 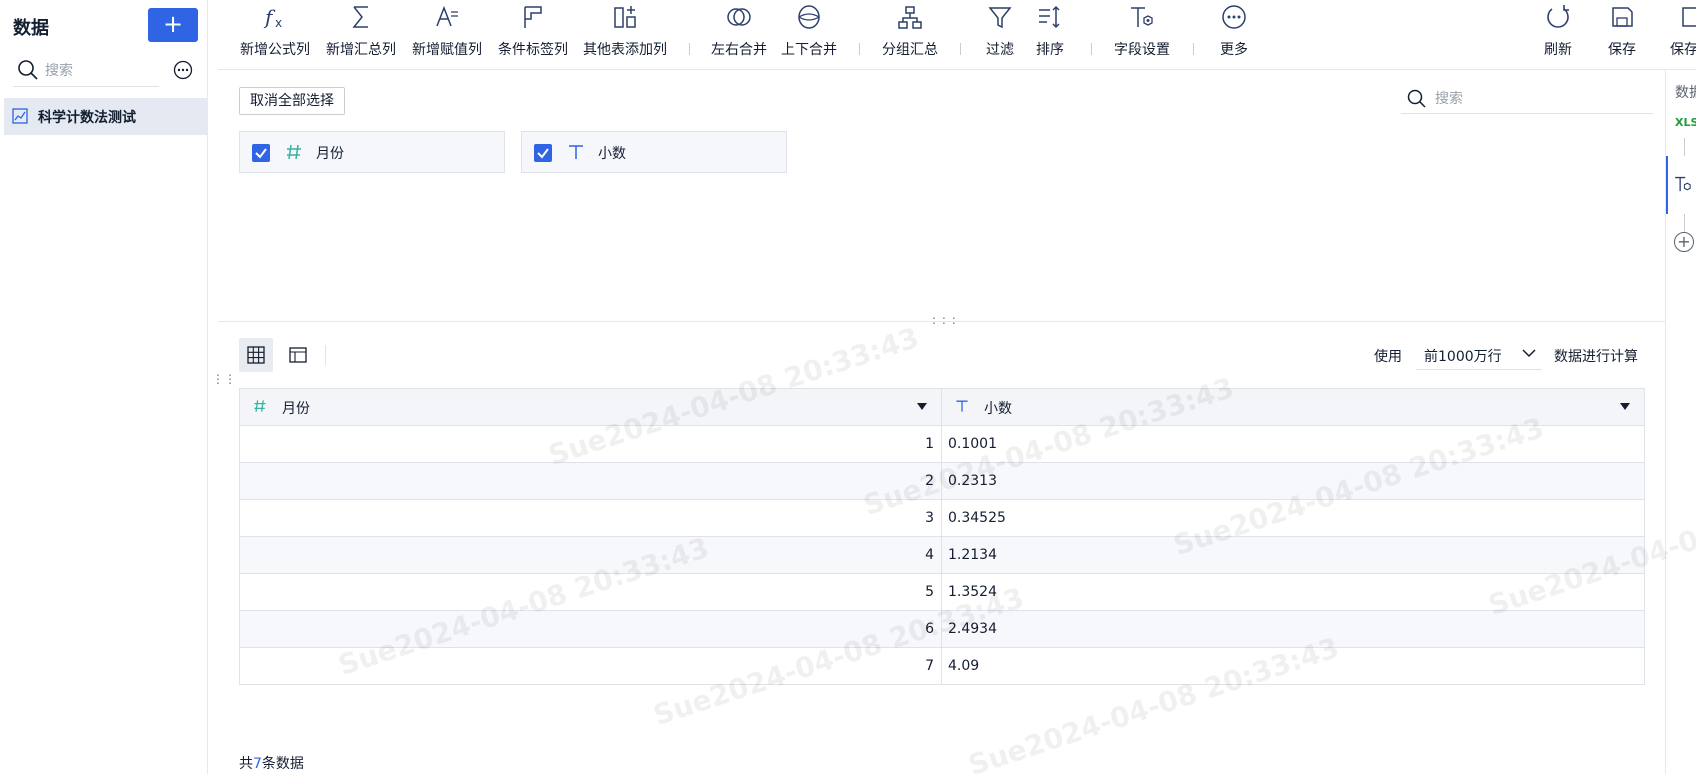 What do you see at coordinates (654, 152) in the screenshot?
I see `field-card-decimal: 小数` at bounding box center [654, 152].